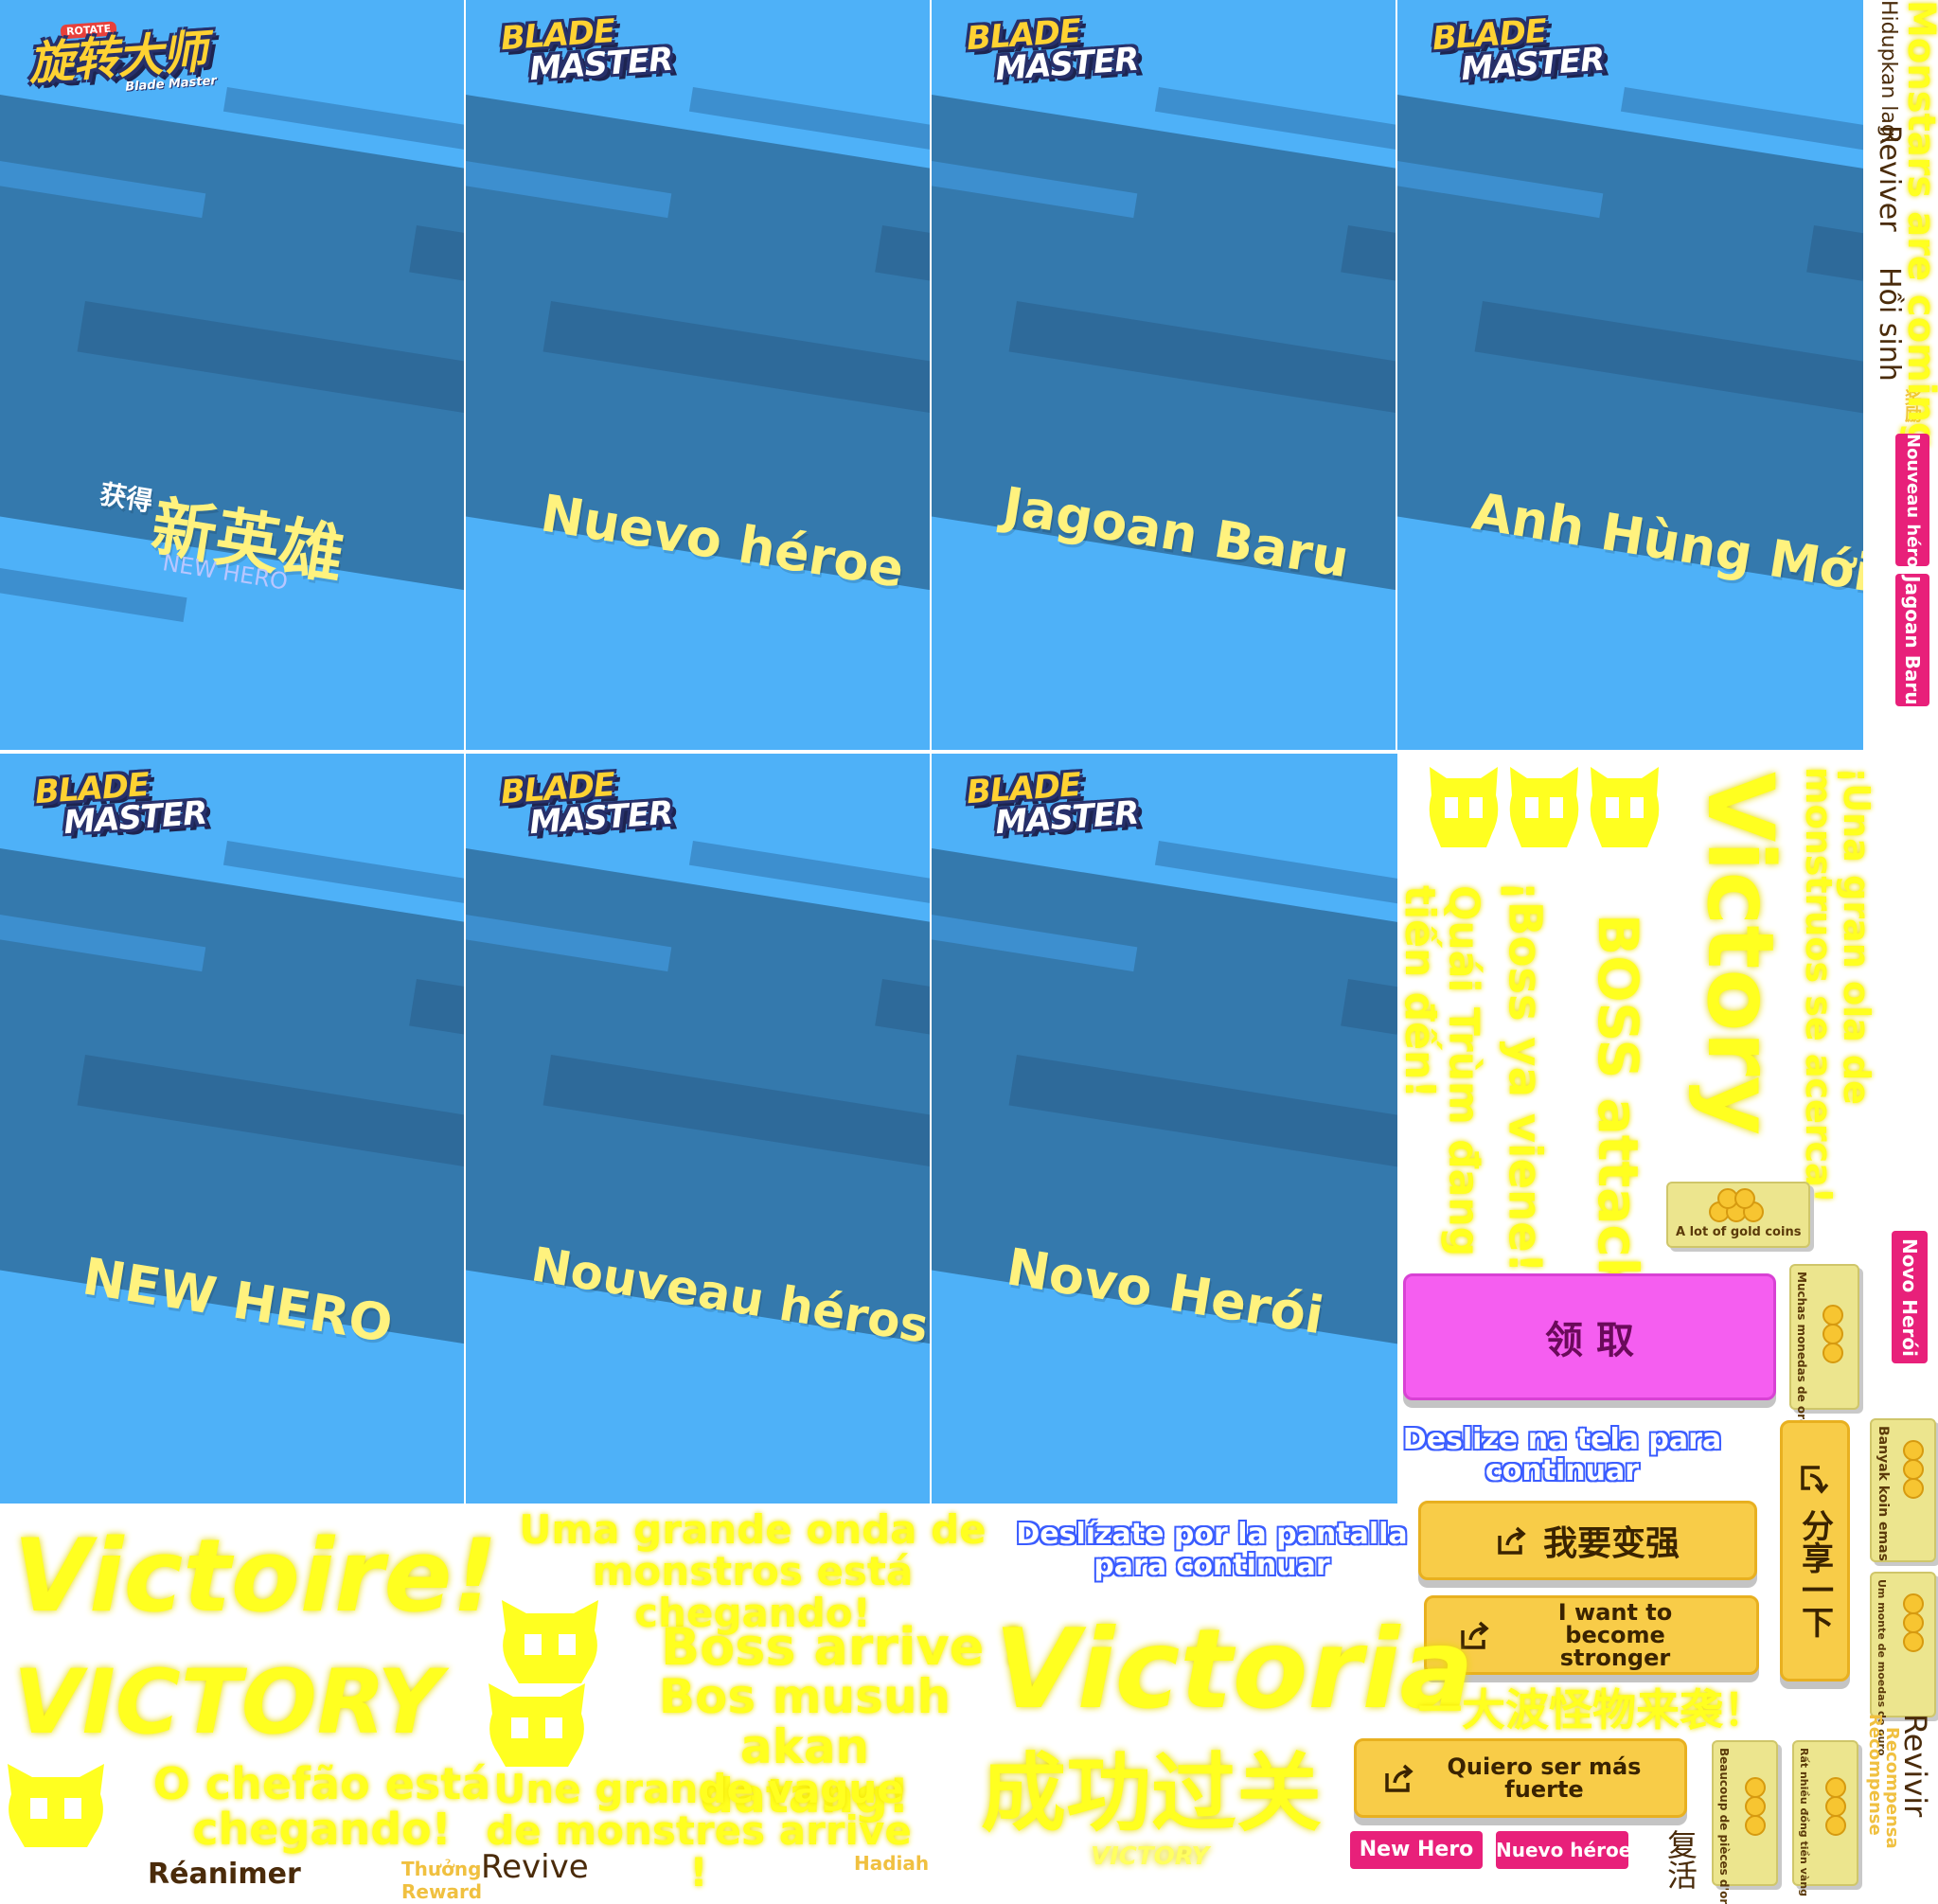 Image resolution: width=1938 pixels, height=1904 pixels. Describe the element at coordinates (1724, 1826) in the screenshot. I see `coin-card-label: Beaucoup de pièces d'or` at that location.